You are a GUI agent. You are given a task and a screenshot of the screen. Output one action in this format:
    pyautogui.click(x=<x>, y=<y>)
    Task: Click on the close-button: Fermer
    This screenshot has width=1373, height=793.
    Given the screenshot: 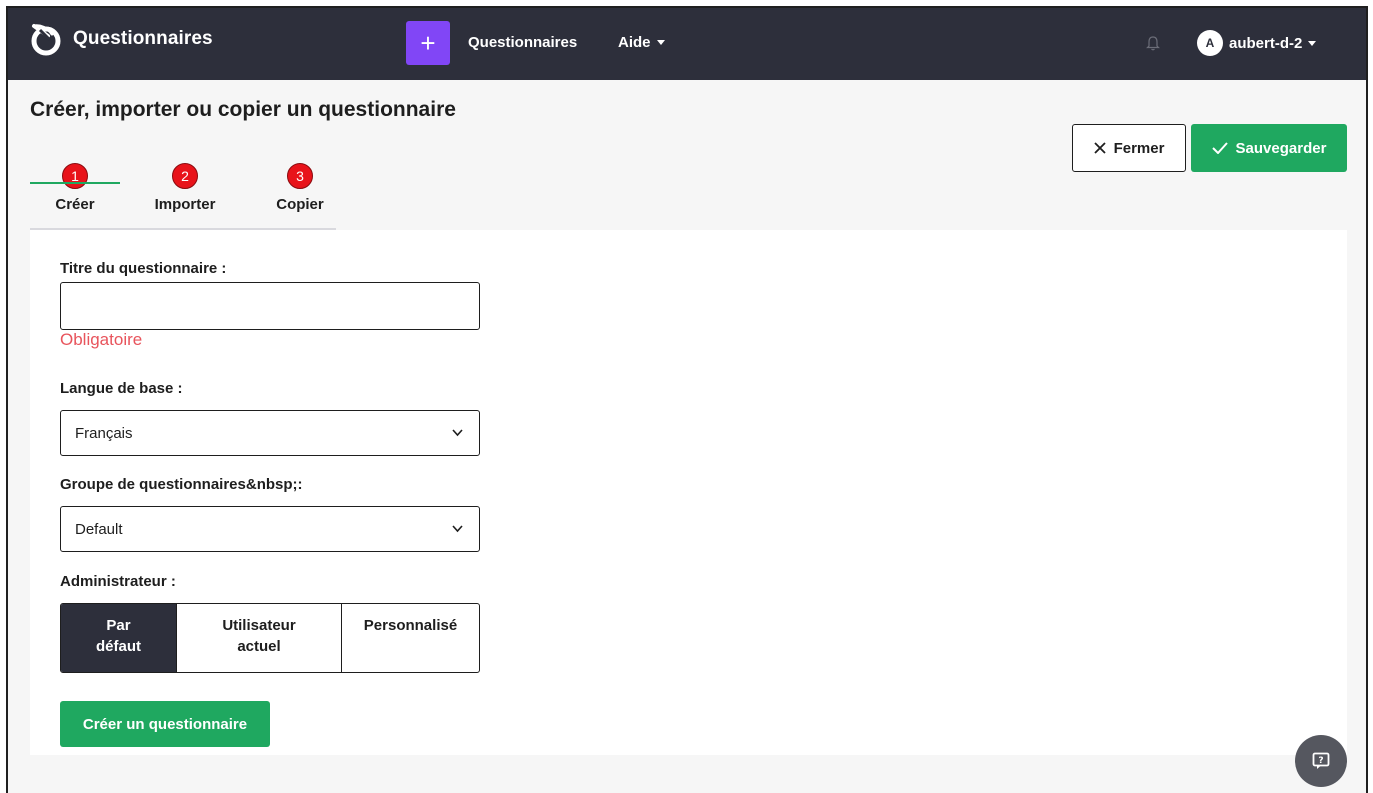 What is the action you would take?
    pyautogui.click(x=1129, y=148)
    